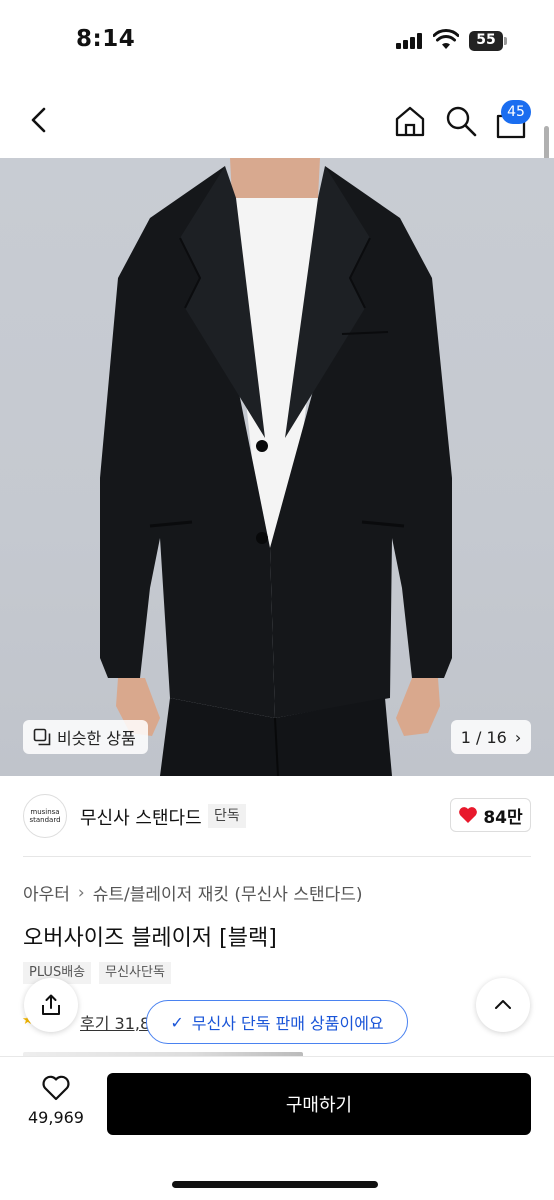  I want to click on signal-icon, so click(410, 41).